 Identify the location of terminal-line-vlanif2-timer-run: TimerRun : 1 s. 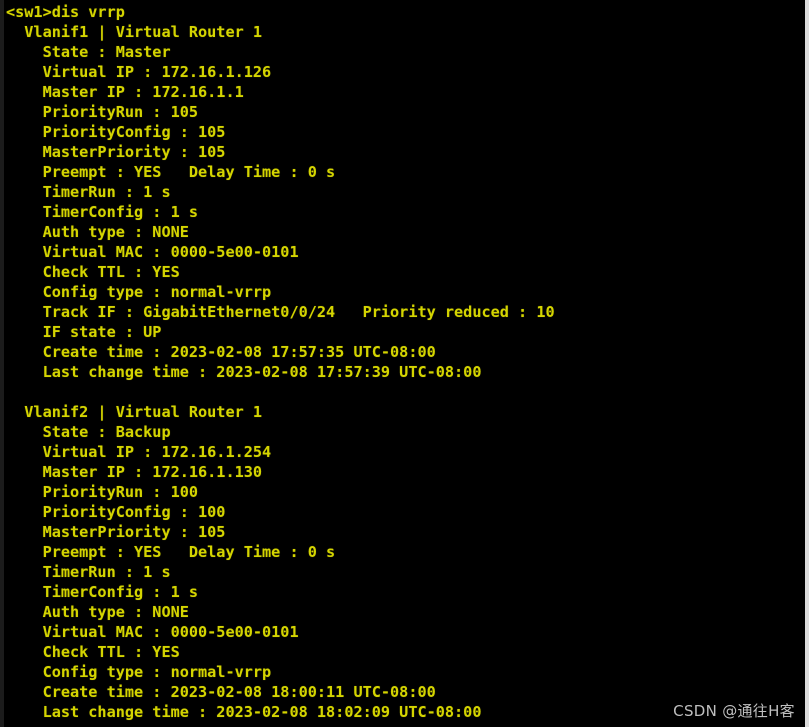
(88, 572).